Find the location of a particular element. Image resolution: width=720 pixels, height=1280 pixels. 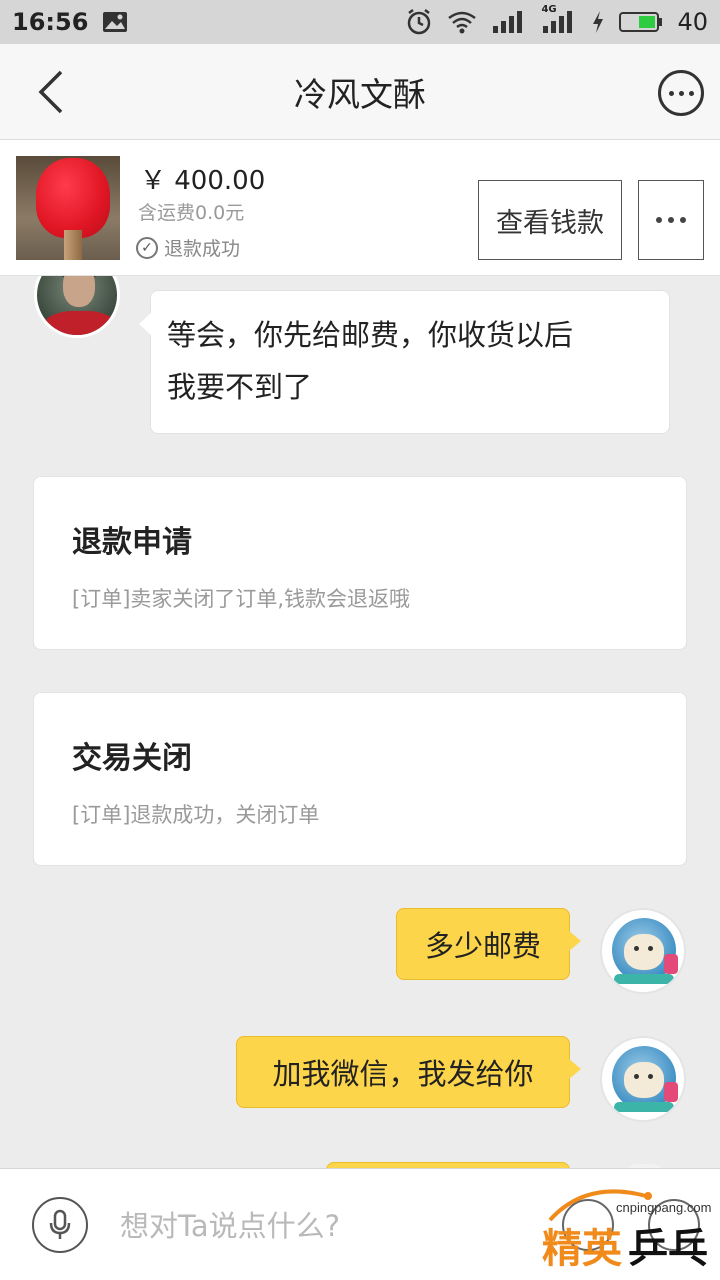

watermark-url: cnpingpang.com is located at coordinates (664, 1207).